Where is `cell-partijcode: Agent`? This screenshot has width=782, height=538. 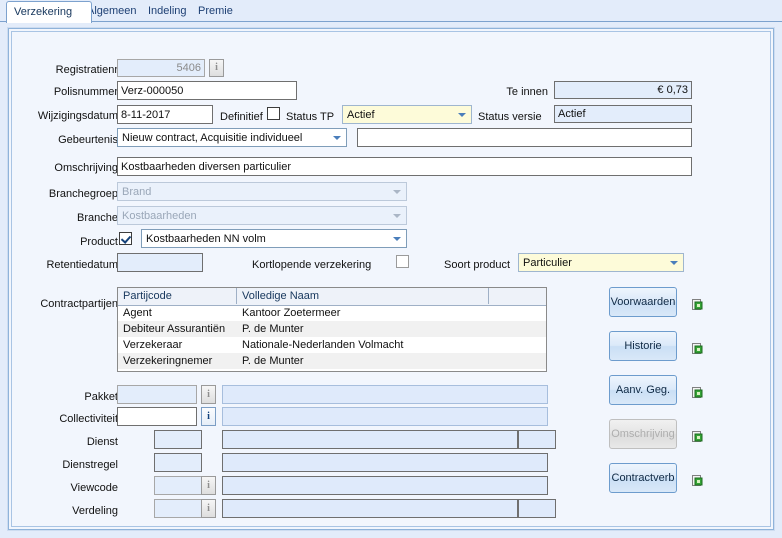 cell-partijcode: Agent is located at coordinates (137, 313).